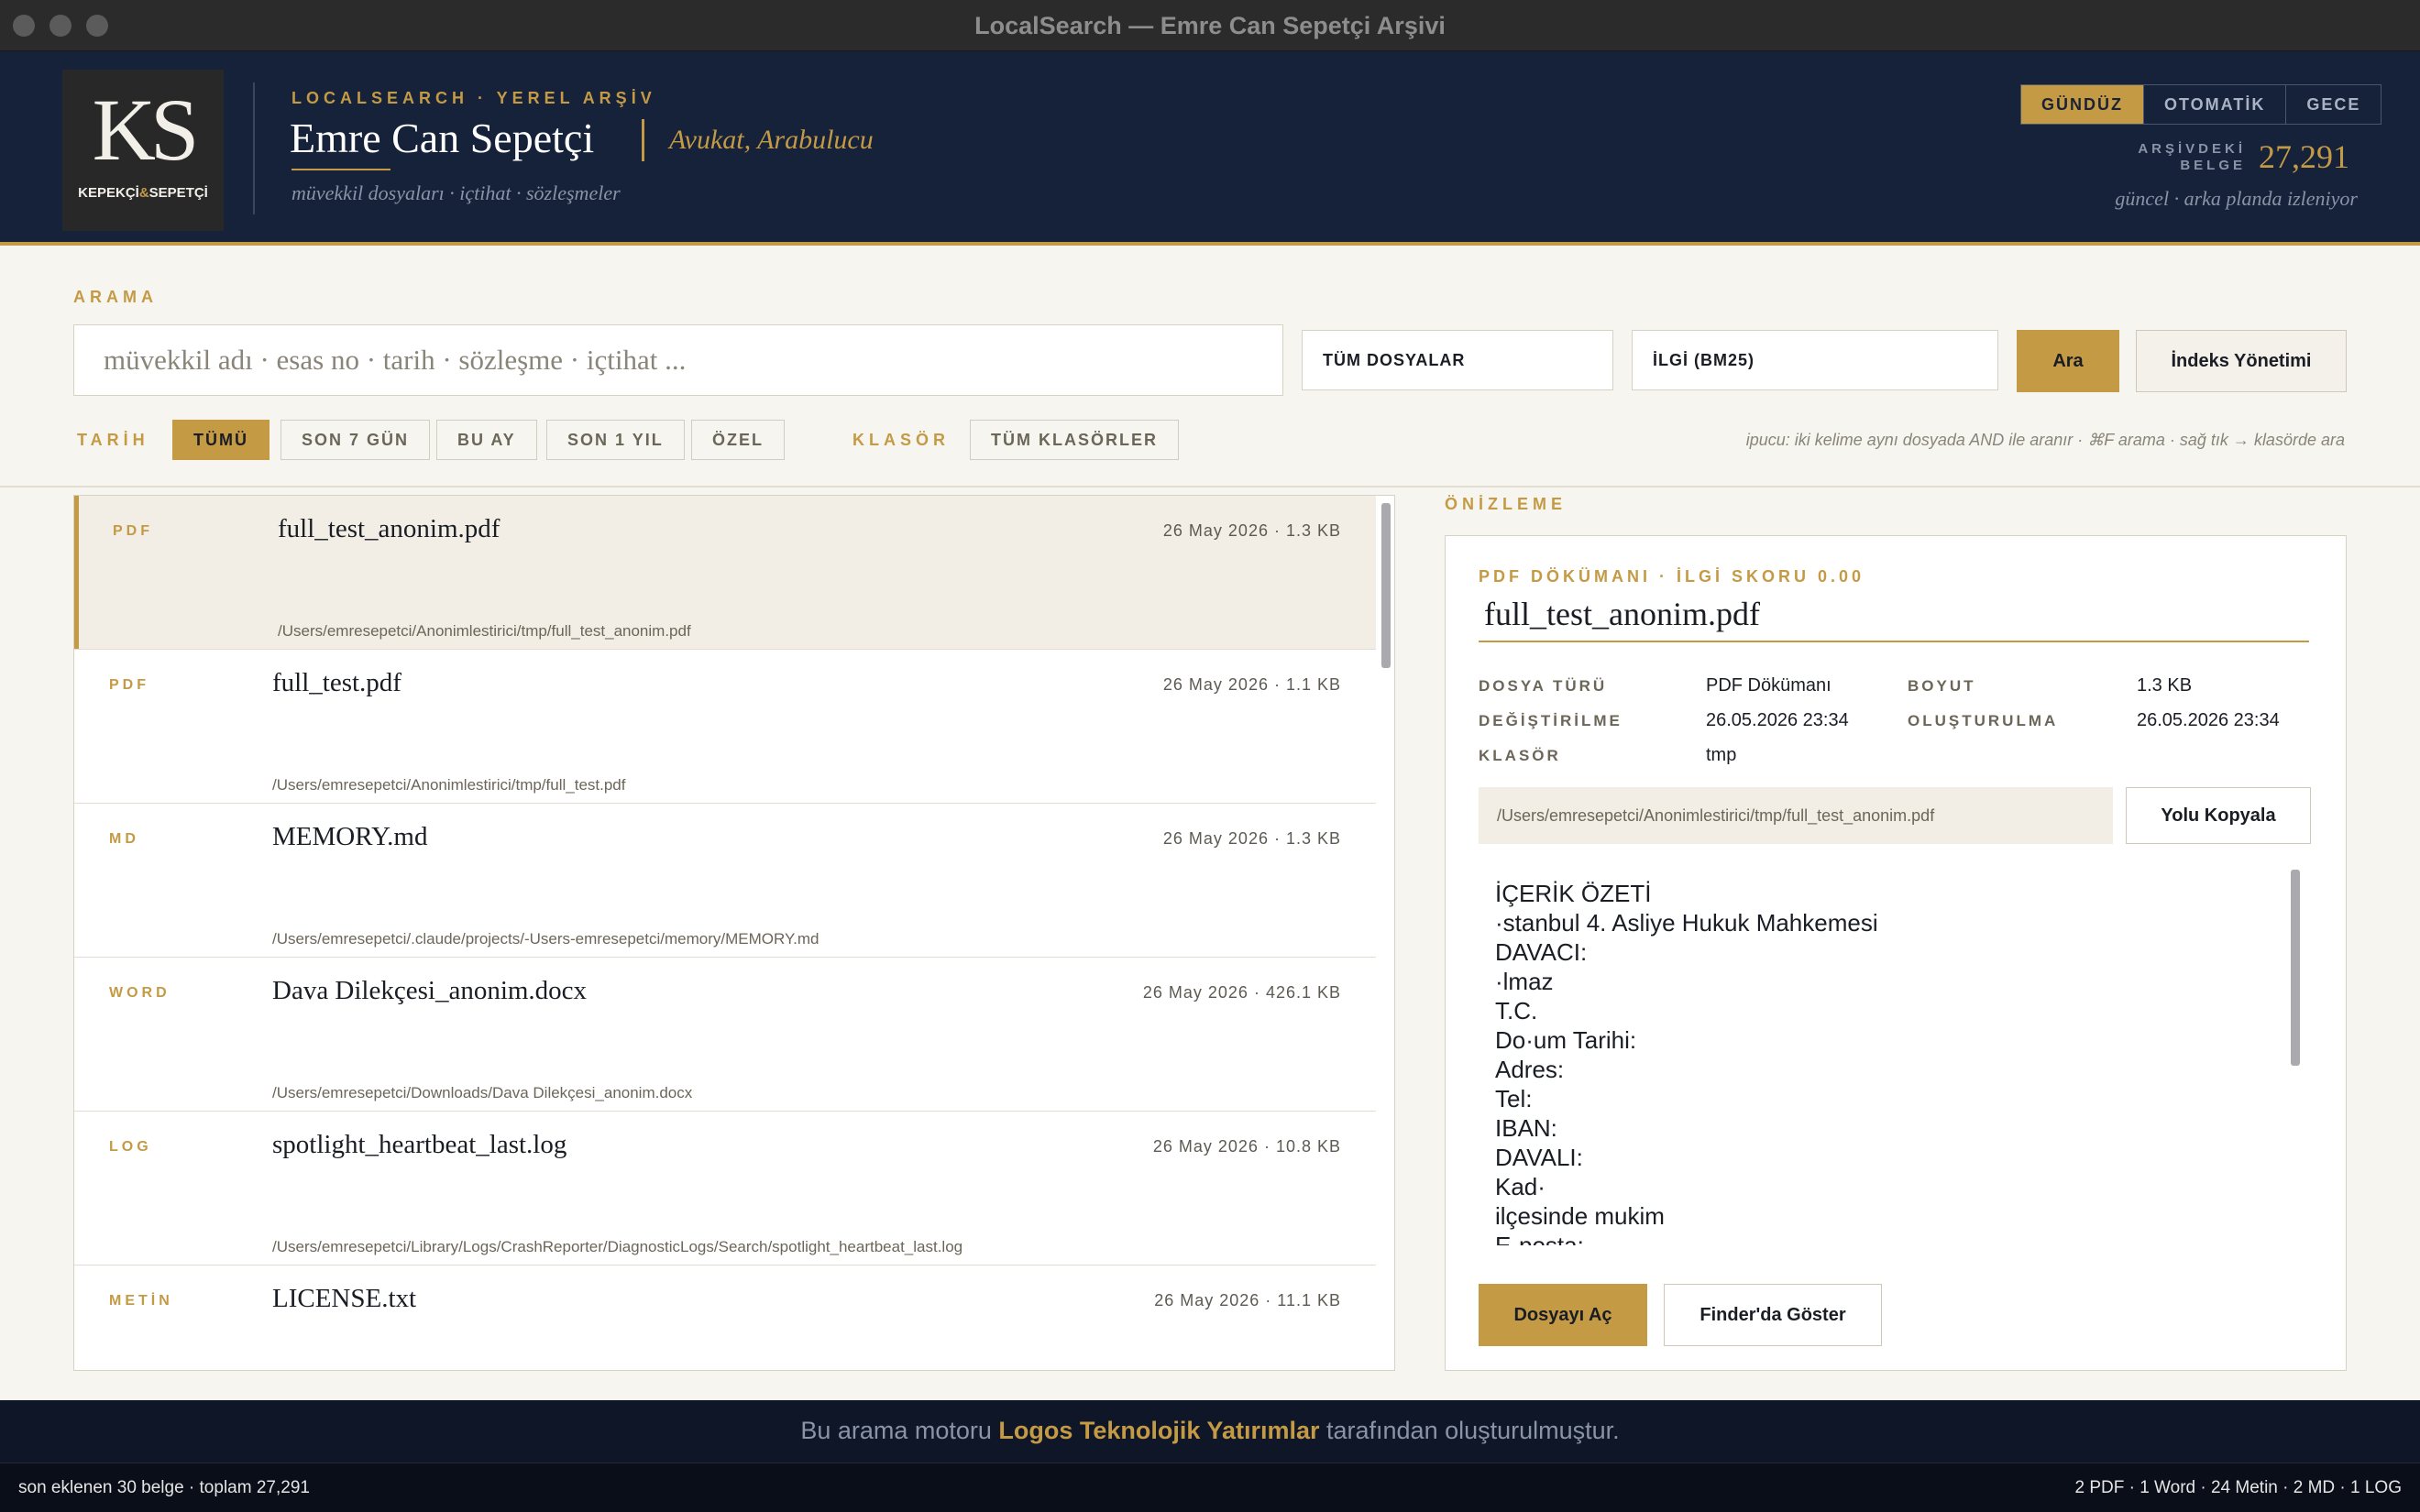 Image resolution: width=2420 pixels, height=1512 pixels. I want to click on date-chip-all: TÜMÜ, so click(221, 440).